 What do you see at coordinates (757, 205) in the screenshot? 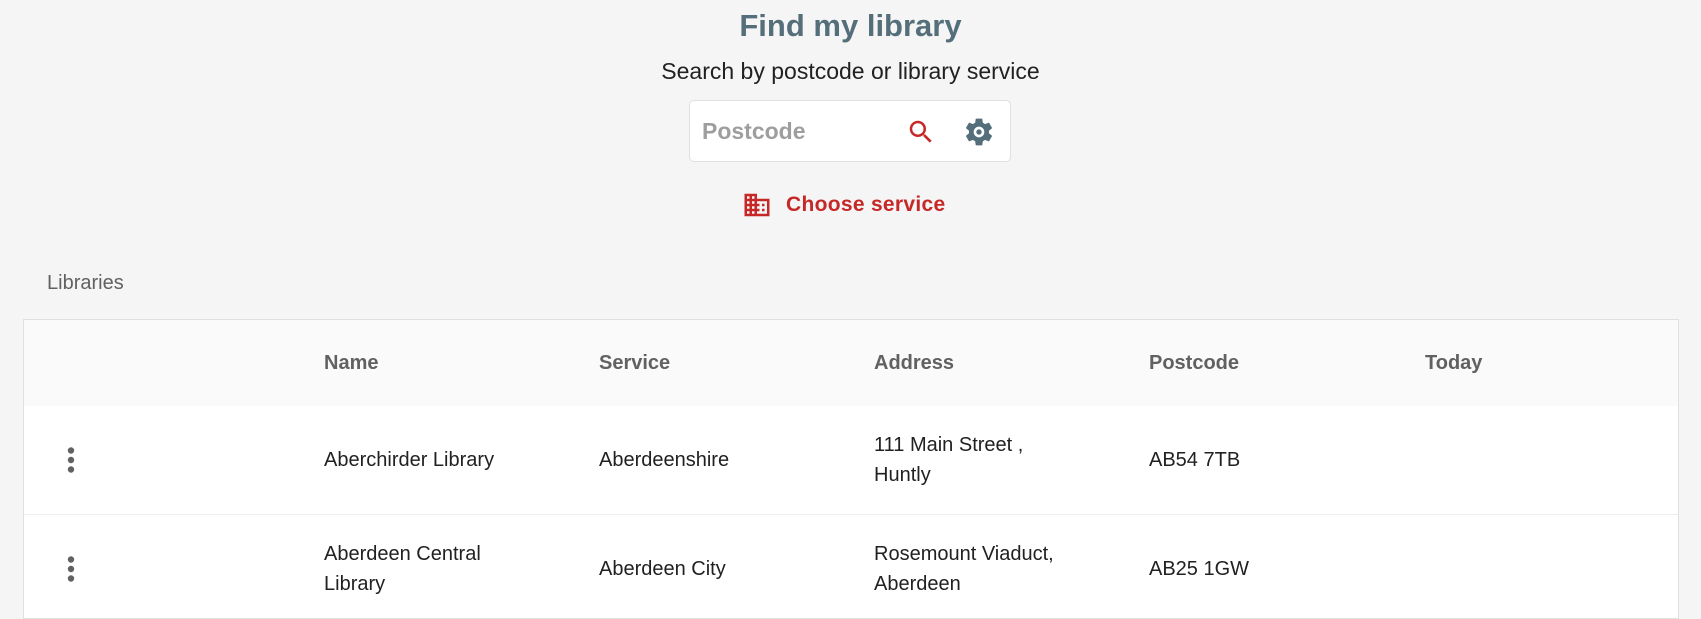
I see `building-icon` at bounding box center [757, 205].